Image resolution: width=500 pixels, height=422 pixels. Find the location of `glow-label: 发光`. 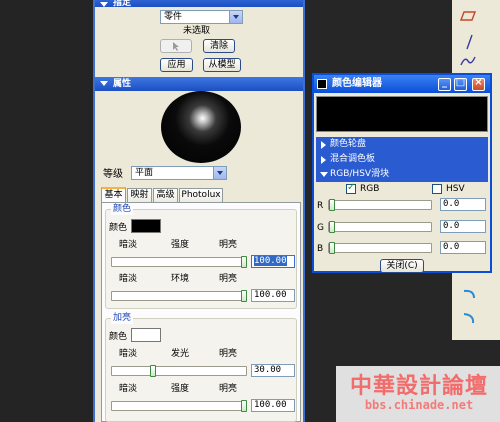

glow-label: 发光 is located at coordinates (180, 354).